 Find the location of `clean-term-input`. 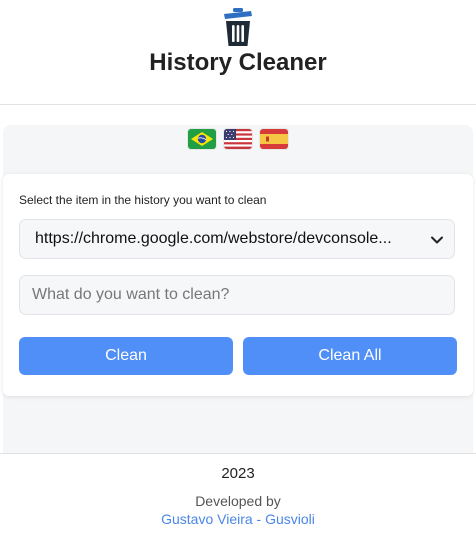

clean-term-input is located at coordinates (237, 295).